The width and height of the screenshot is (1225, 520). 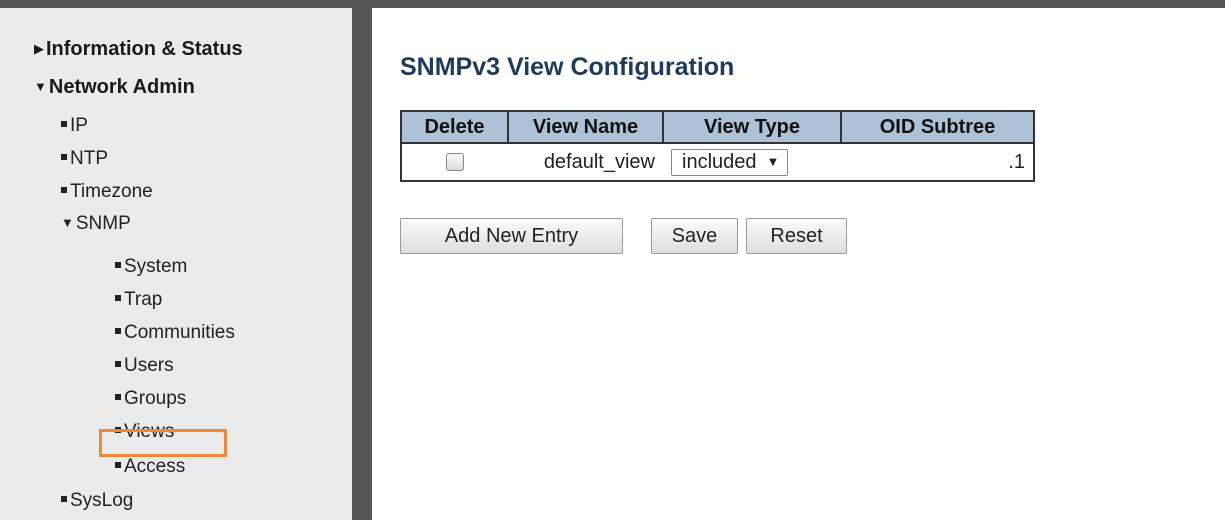 What do you see at coordinates (89, 158) in the screenshot?
I see `sidebar-item-label: NTP` at bounding box center [89, 158].